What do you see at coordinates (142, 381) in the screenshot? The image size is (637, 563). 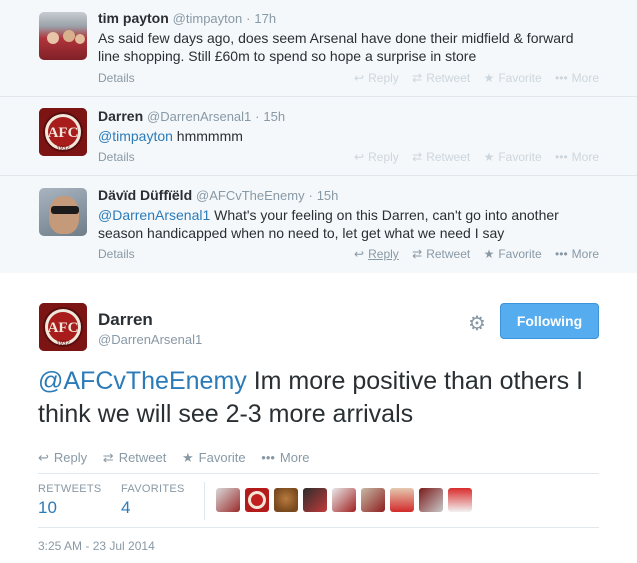 I see `mention-link: @AFCvTheEnemy` at bounding box center [142, 381].